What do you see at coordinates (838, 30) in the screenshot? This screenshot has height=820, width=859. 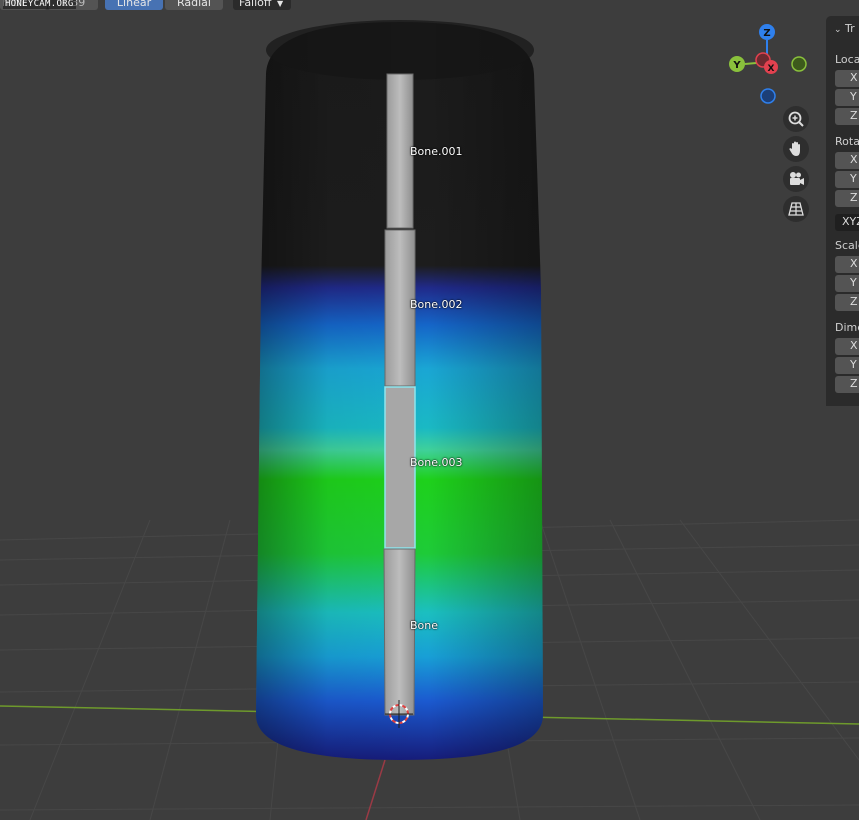 I see `chevron-down-icon: ⌄` at bounding box center [838, 30].